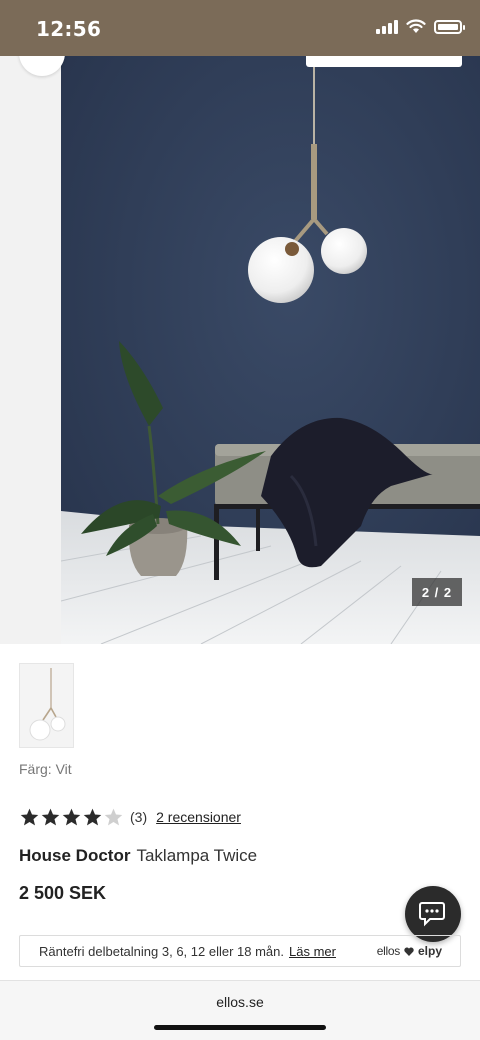  Describe the element at coordinates (240, 28) in the screenshot. I see `status-bar: 12:56` at that location.